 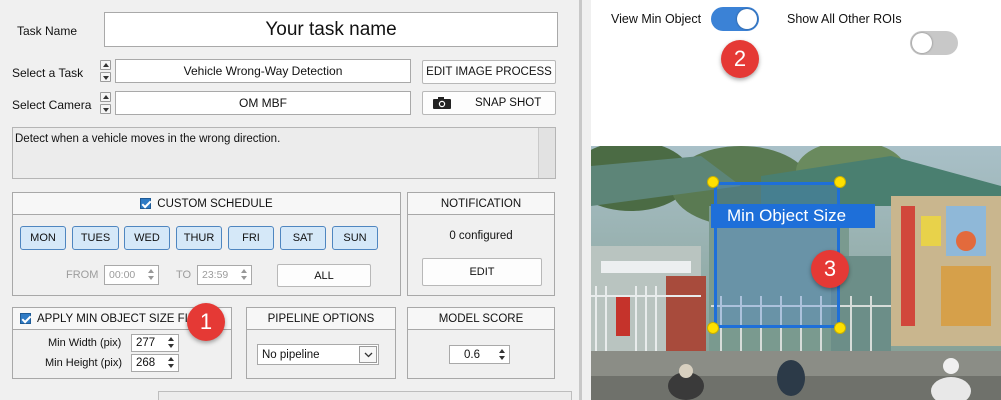 I want to click on roi-handle-bottom-left, so click(x=713, y=328).